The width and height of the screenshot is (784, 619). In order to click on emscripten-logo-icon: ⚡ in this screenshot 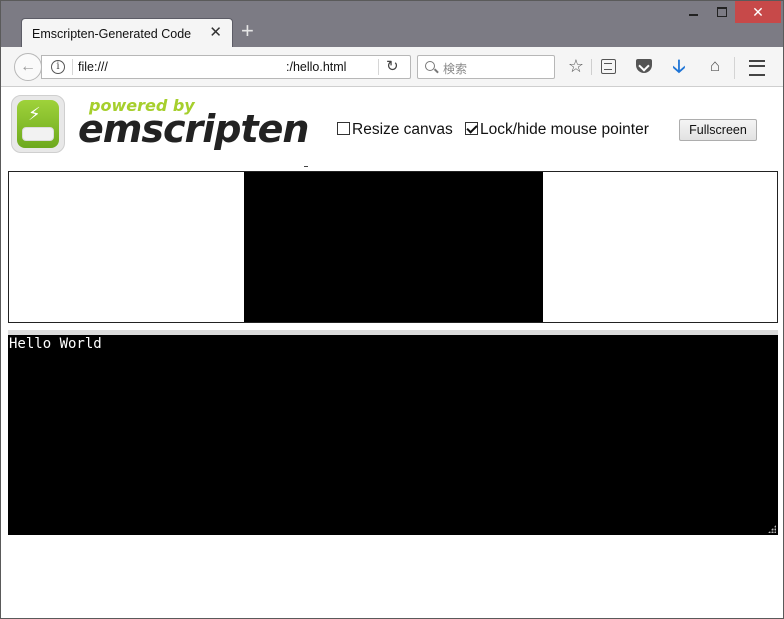, I will do `click(38, 124)`.